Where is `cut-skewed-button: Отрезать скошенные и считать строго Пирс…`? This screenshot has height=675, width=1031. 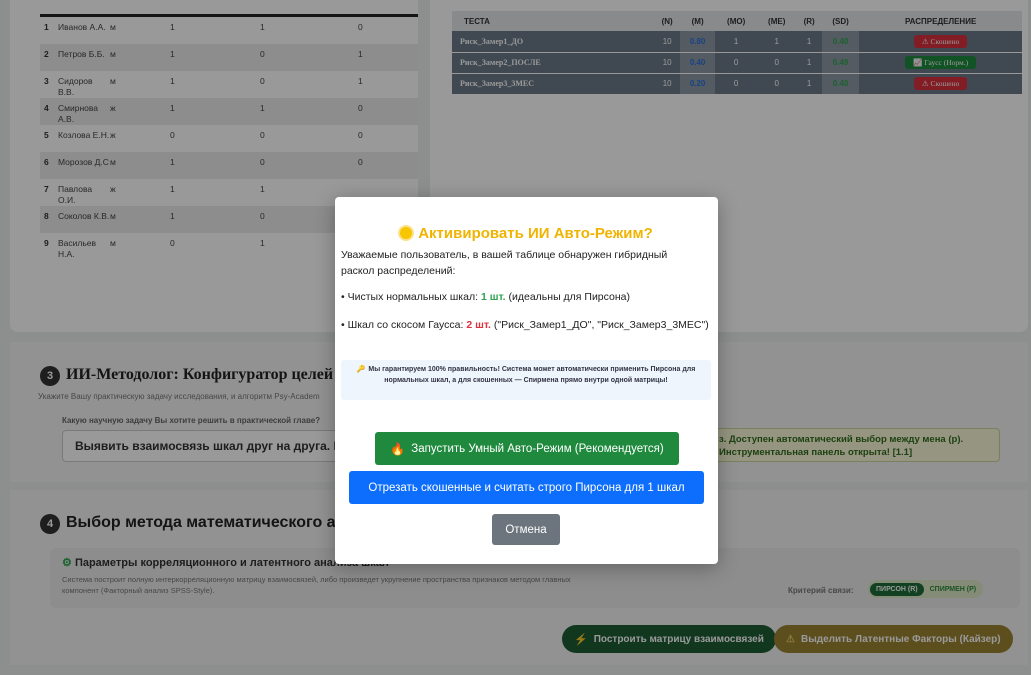 cut-skewed-button: Отрезать скошенные и считать строго Пирс… is located at coordinates (526, 487).